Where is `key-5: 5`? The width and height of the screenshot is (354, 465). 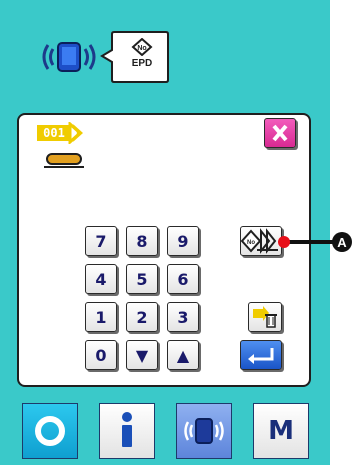
key-5: 5 is located at coordinates (142, 279).